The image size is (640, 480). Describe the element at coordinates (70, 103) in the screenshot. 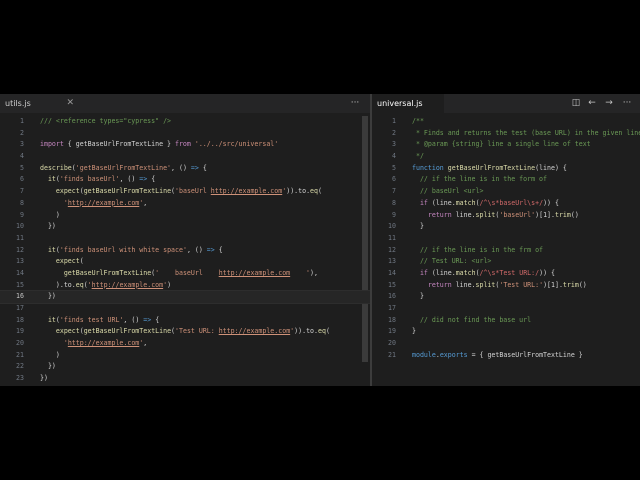

I see `close-icon: ✕` at that location.